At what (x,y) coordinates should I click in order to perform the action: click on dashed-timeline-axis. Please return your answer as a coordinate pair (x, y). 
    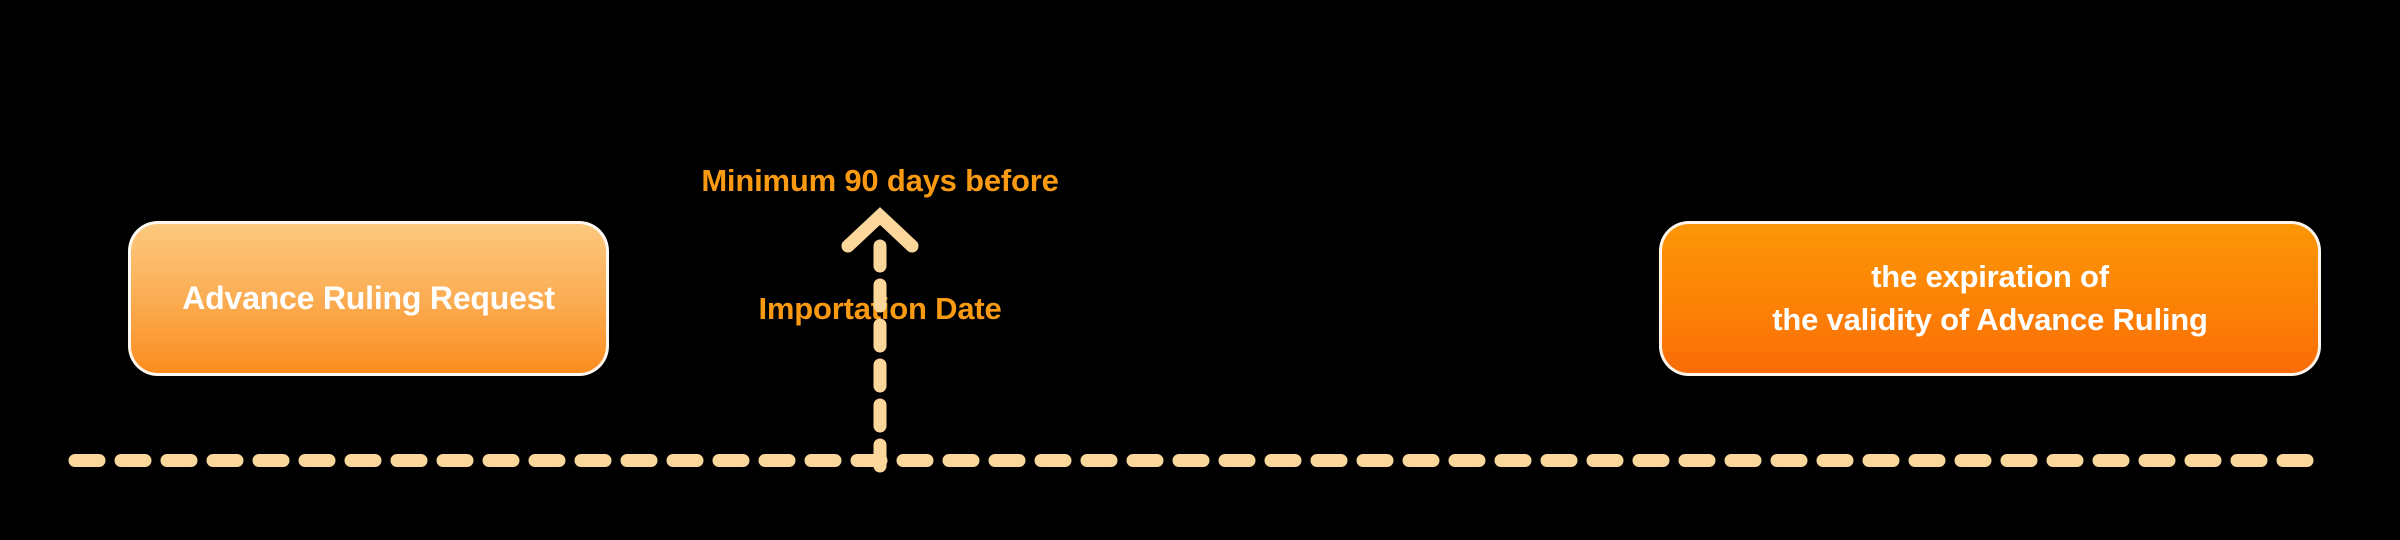
    Looking at the image, I should click on (1196, 460).